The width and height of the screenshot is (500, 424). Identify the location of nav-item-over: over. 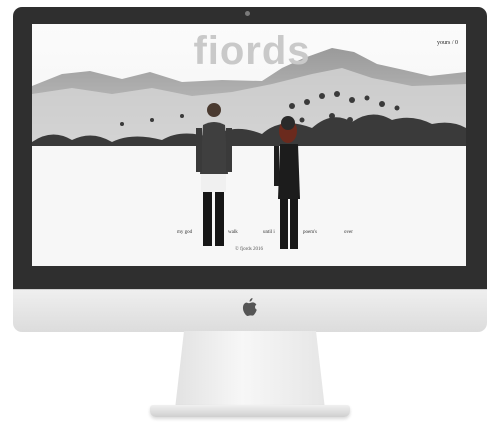
(348, 232).